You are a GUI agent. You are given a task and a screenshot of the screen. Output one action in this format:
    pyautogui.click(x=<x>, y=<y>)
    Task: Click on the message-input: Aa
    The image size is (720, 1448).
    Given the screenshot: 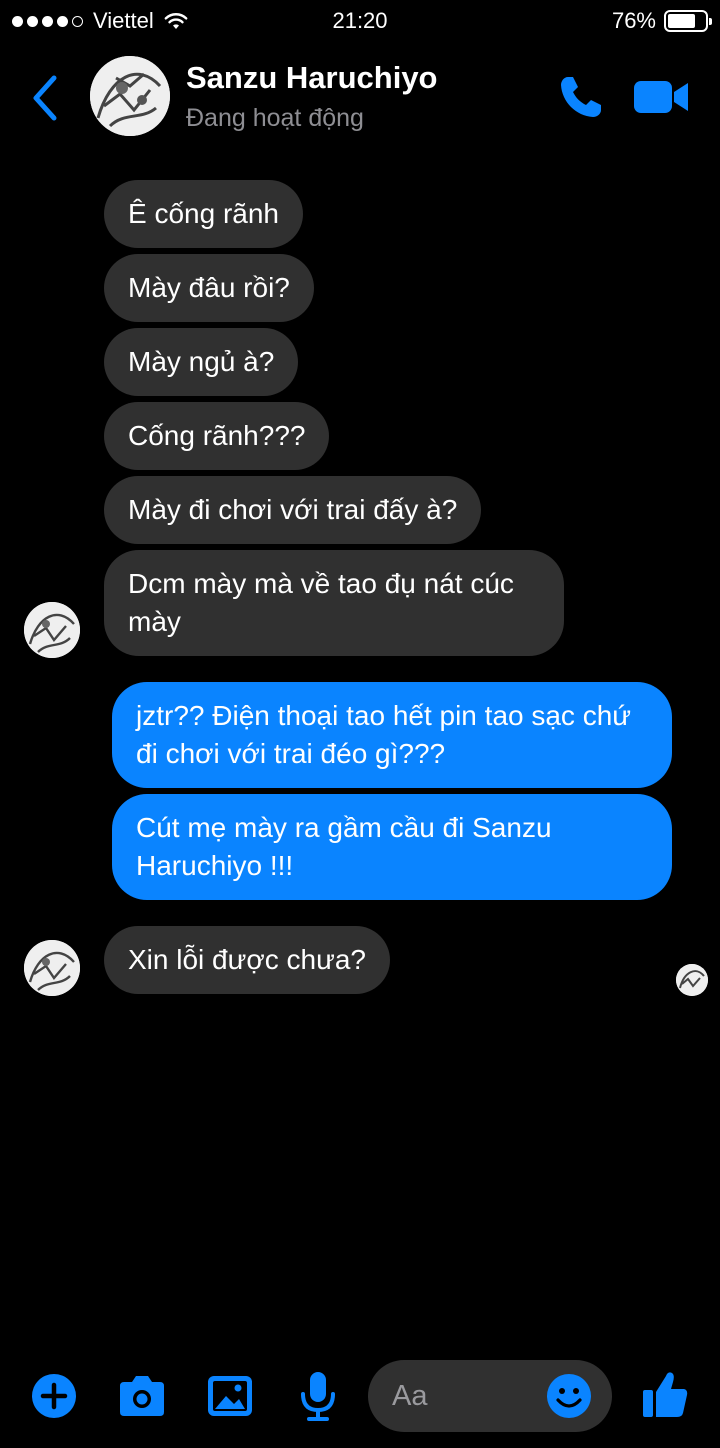 What is the action you would take?
    pyautogui.click(x=490, y=1396)
    